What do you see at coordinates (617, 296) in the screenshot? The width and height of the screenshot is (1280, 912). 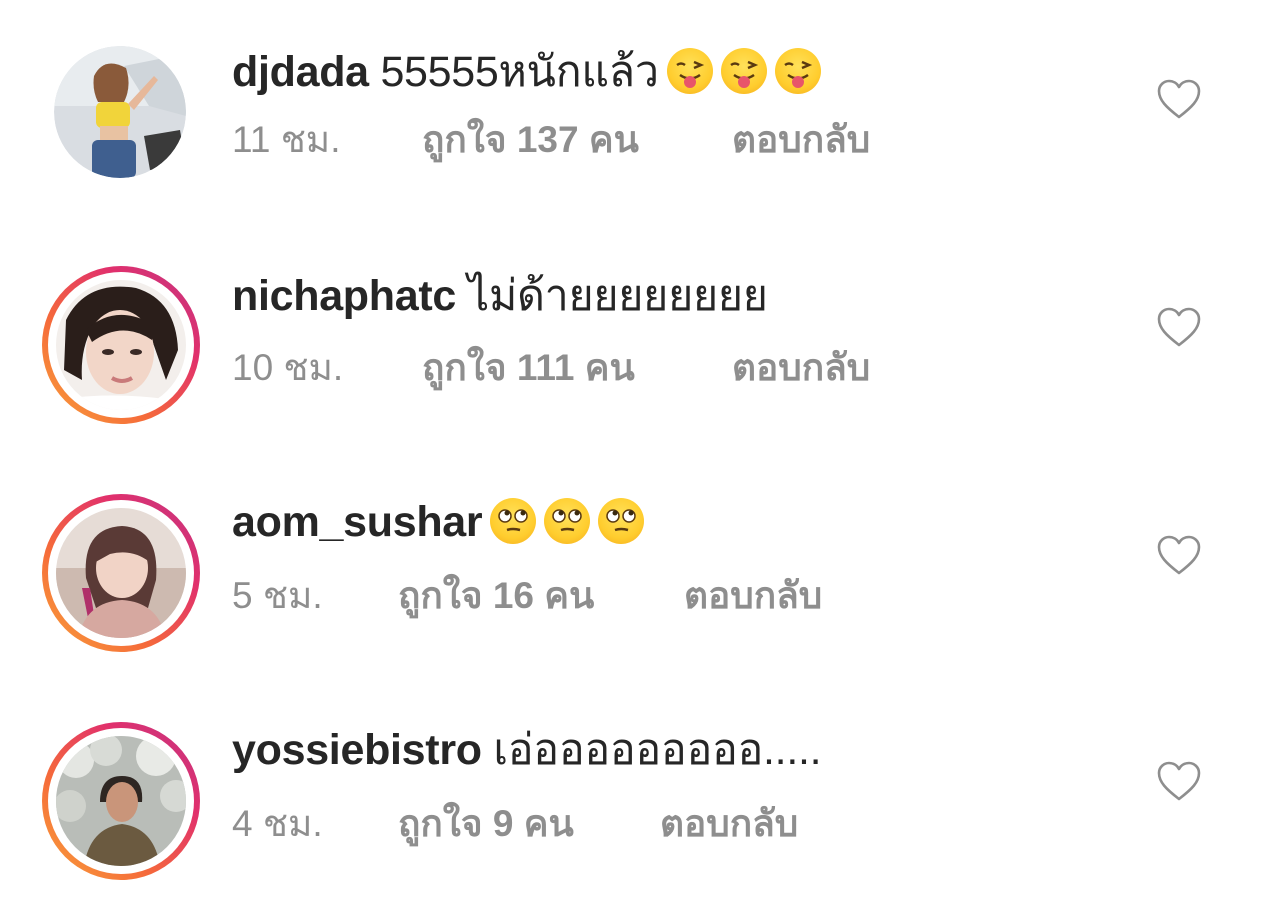 I see `comment-text: ไม่ด้ายยยยยยยย` at bounding box center [617, 296].